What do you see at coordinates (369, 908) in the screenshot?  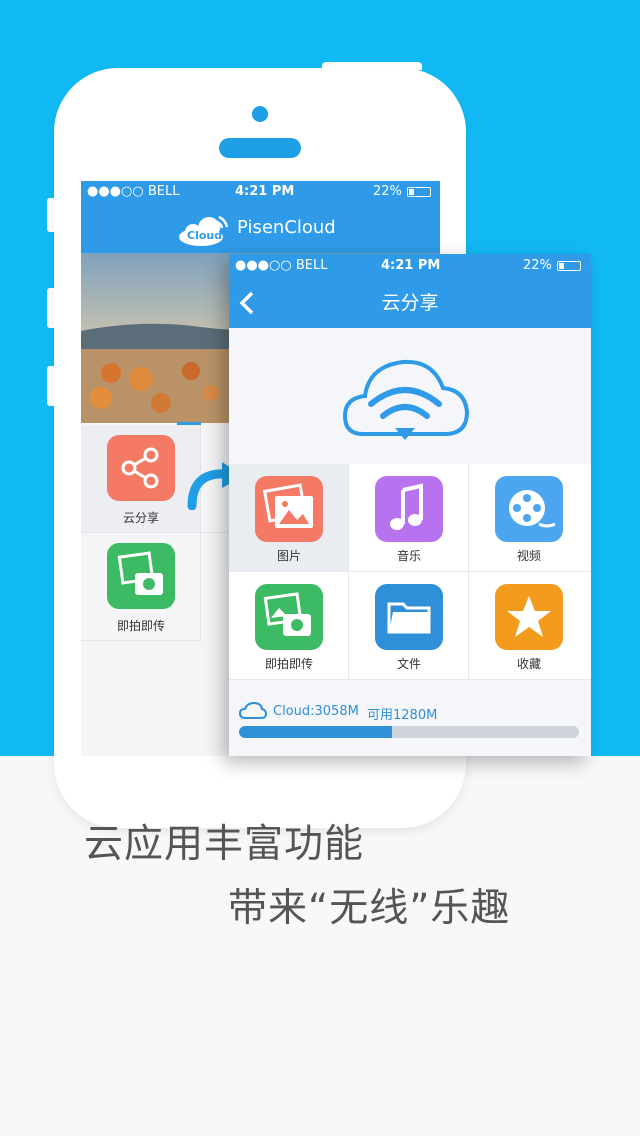 I see `slogan-line-2: 带来“无线”乐趣` at bounding box center [369, 908].